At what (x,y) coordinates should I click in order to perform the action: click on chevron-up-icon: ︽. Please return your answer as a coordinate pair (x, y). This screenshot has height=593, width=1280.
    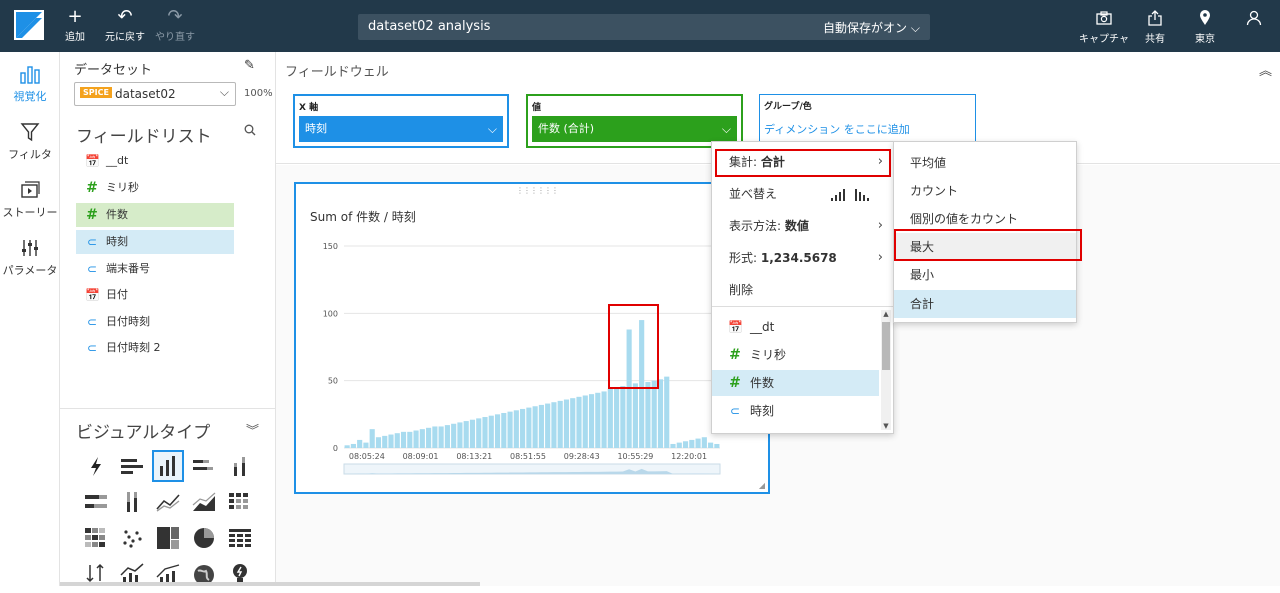
    Looking at the image, I should click on (1265, 69).